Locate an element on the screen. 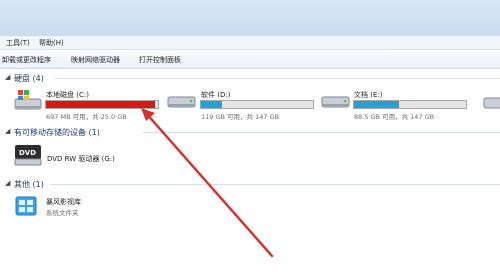 The width and height of the screenshot is (500, 273). arrow-head is located at coordinates (148, 114).